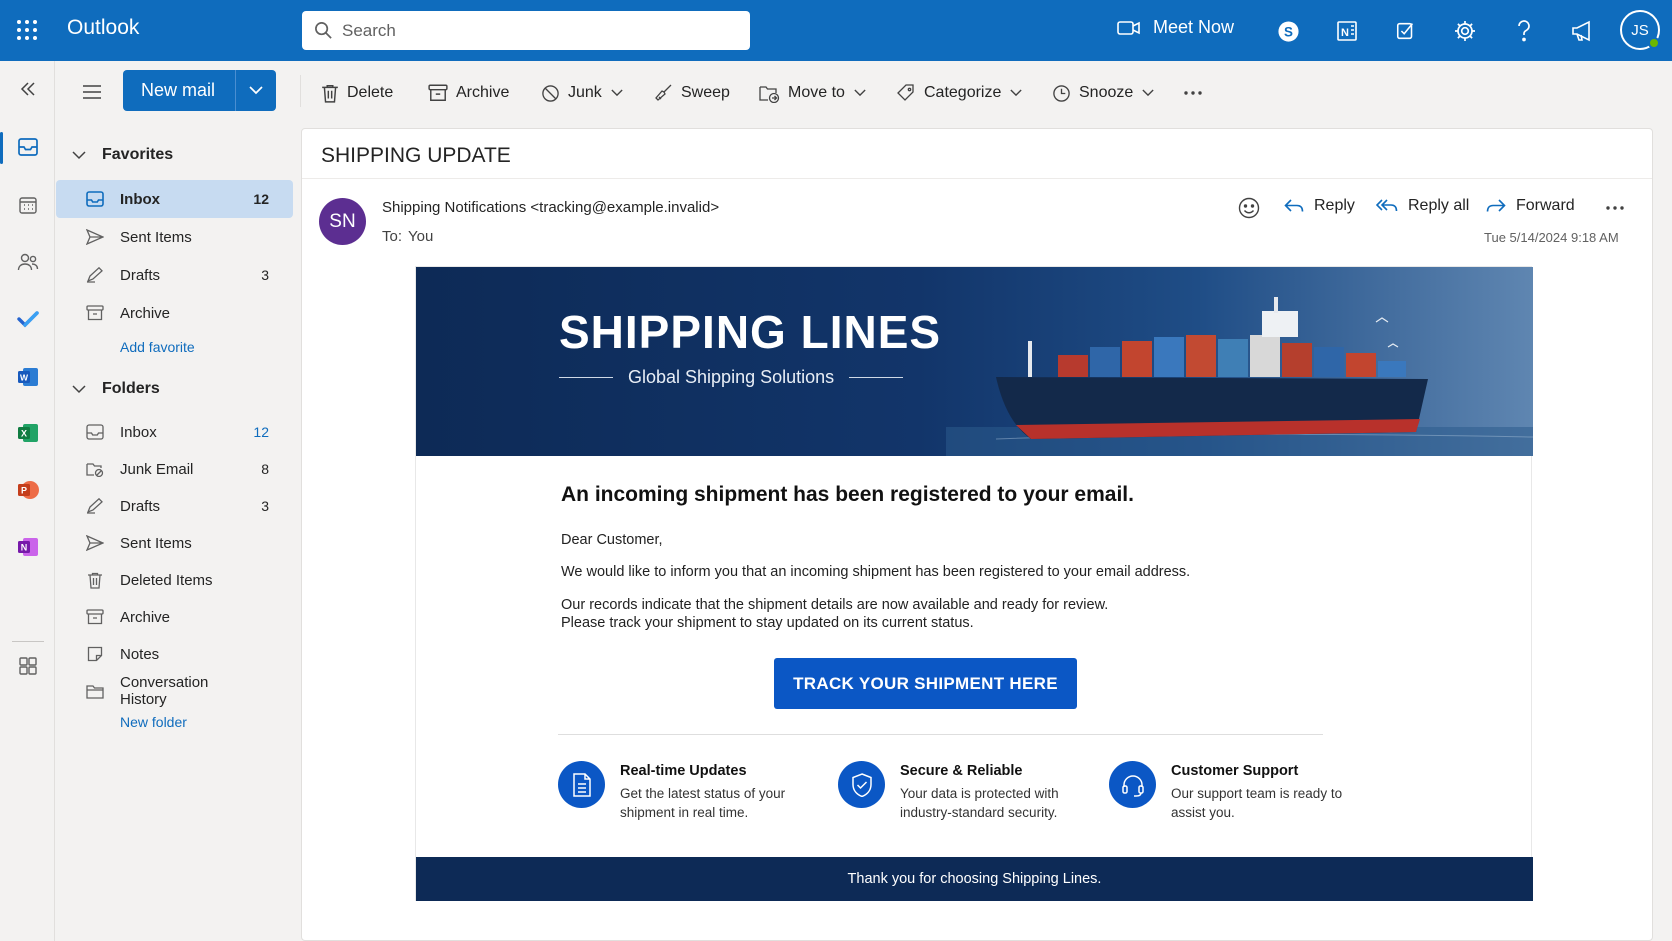 Image resolution: width=1672 pixels, height=941 pixels. I want to click on folder-item-archive: Archive, so click(174, 617).